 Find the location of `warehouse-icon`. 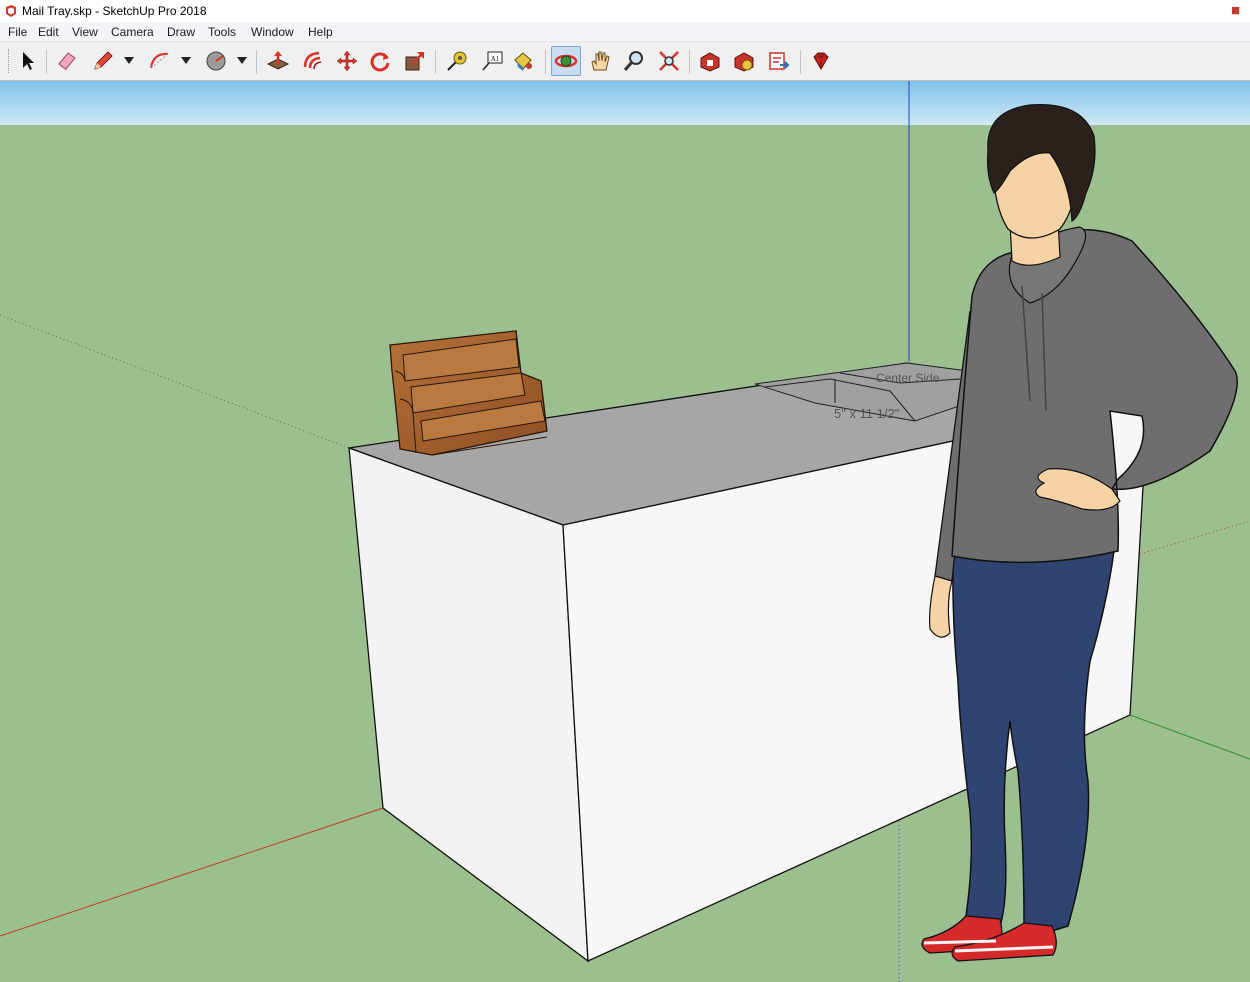

warehouse-icon is located at coordinates (710, 62).